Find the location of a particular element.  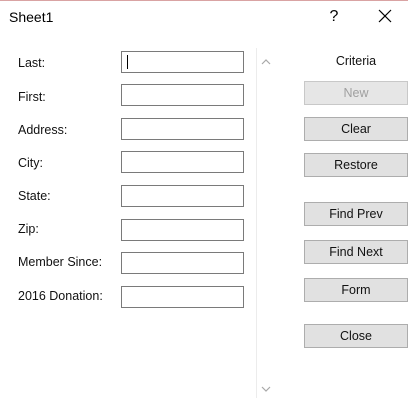

record-status: Criteria is located at coordinates (356, 61).